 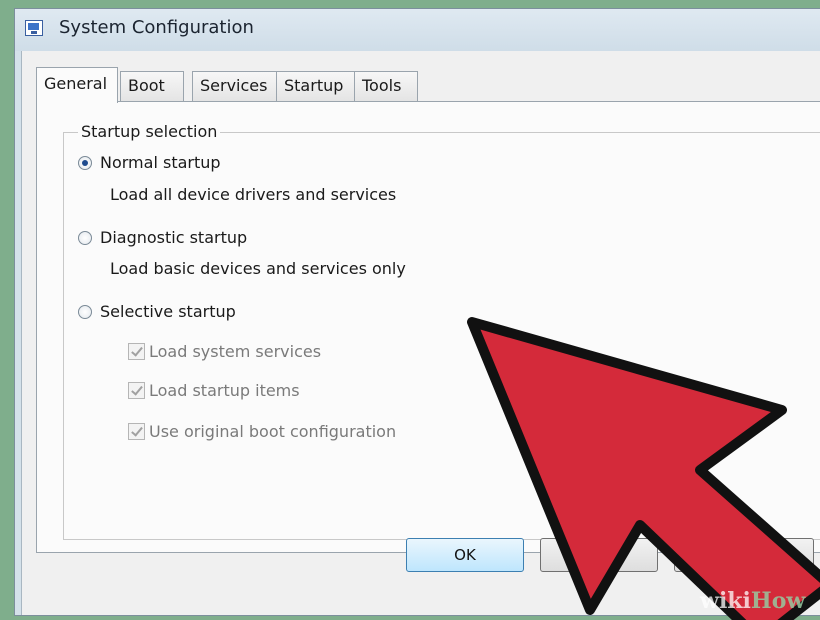 I want to click on selective-startup-label: Selective startup, so click(x=168, y=311).